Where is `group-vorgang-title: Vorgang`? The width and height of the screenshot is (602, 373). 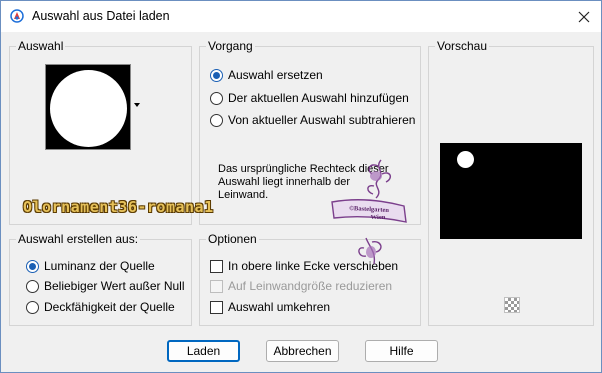
group-vorgang-title: Vorgang is located at coordinates (230, 46).